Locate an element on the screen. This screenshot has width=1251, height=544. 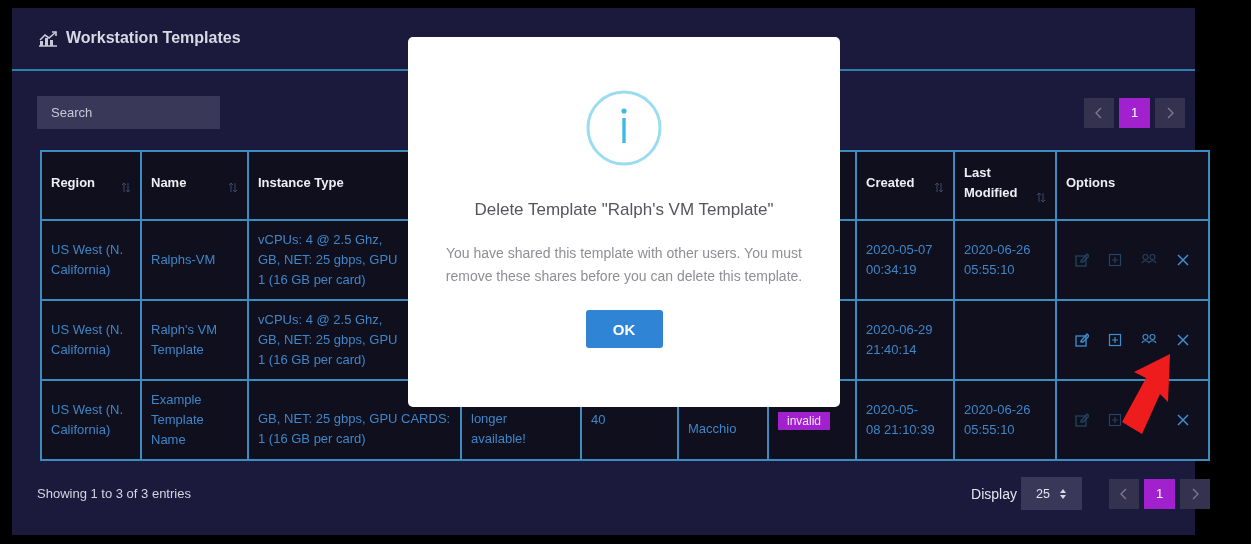
page-size-select: 25 is located at coordinates (1051, 493).